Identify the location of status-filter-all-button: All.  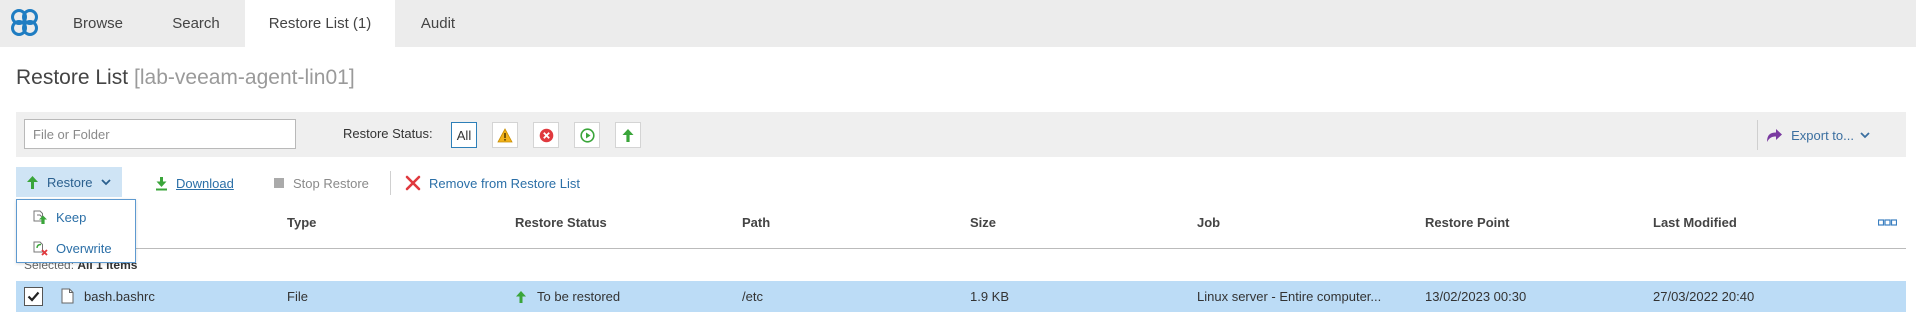
(464, 135).